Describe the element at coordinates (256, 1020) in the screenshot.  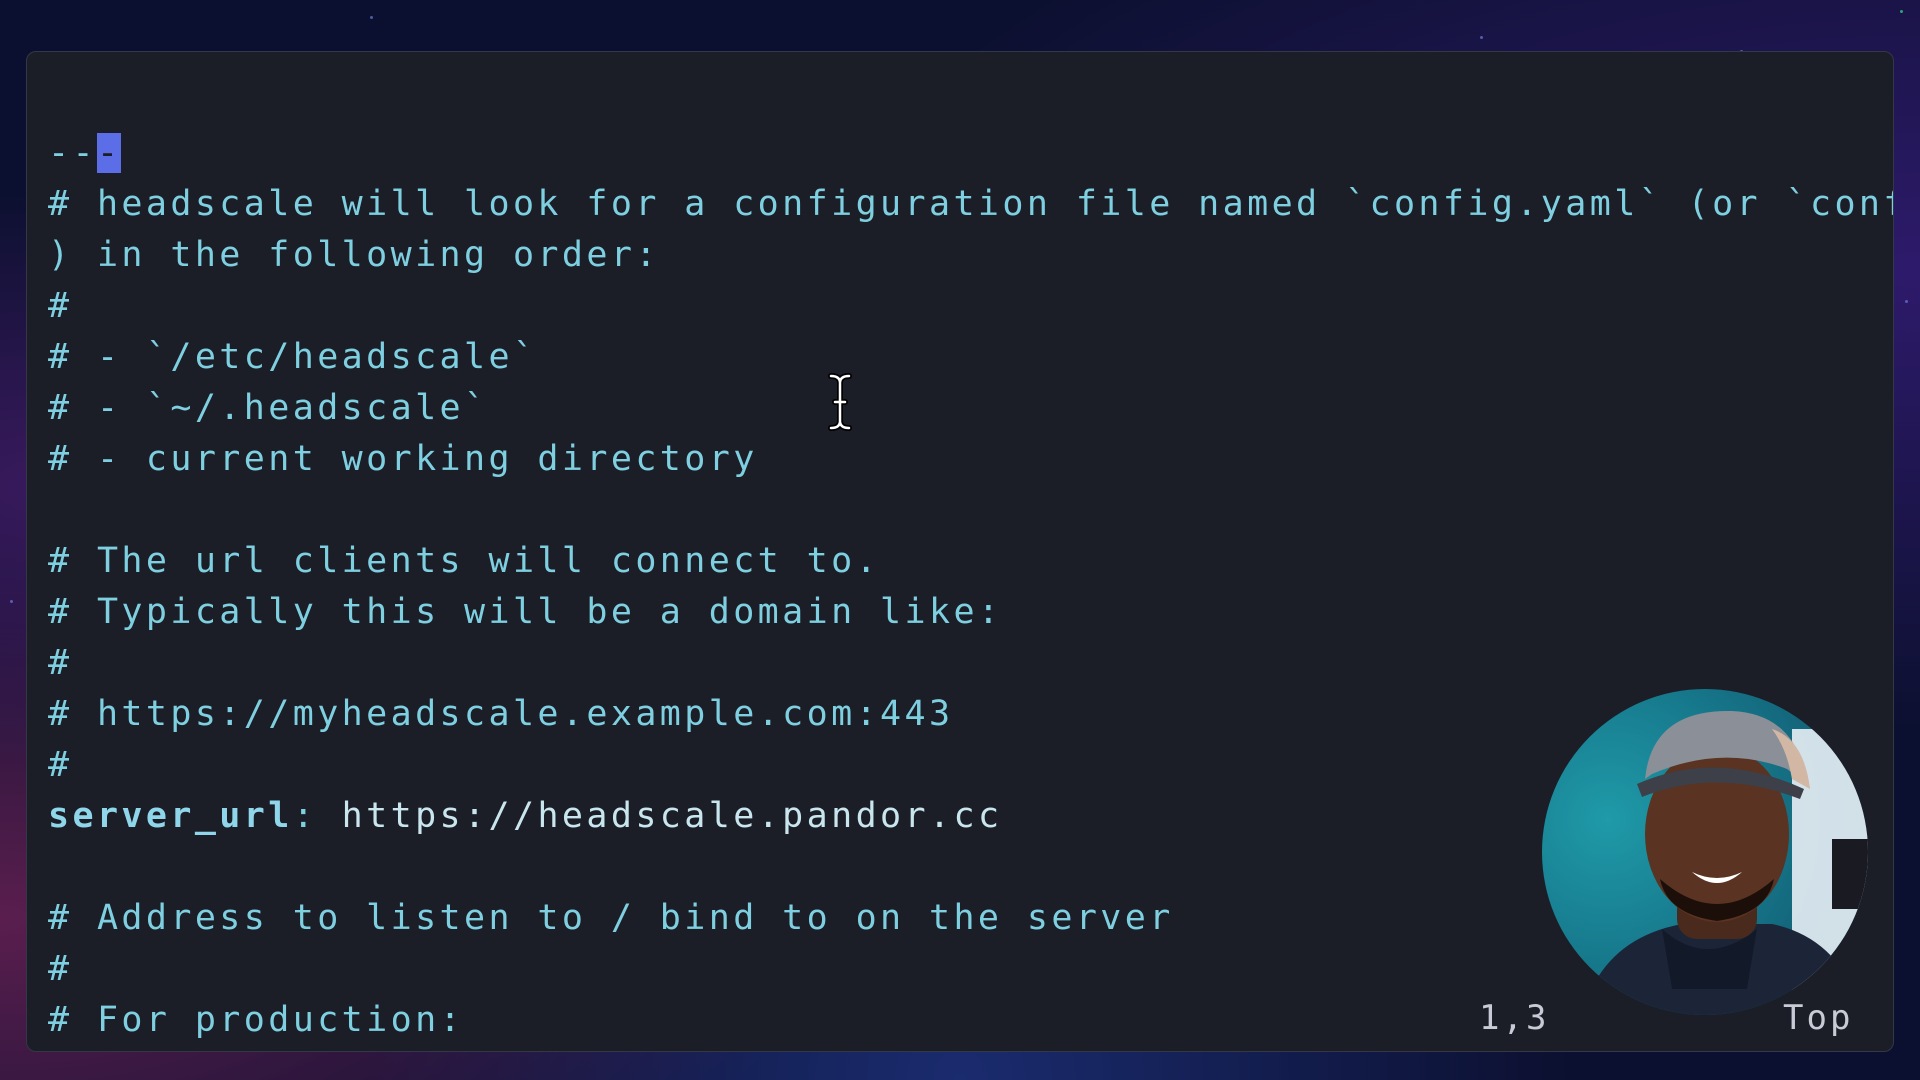
I see `editor-line: # For production:` at that location.